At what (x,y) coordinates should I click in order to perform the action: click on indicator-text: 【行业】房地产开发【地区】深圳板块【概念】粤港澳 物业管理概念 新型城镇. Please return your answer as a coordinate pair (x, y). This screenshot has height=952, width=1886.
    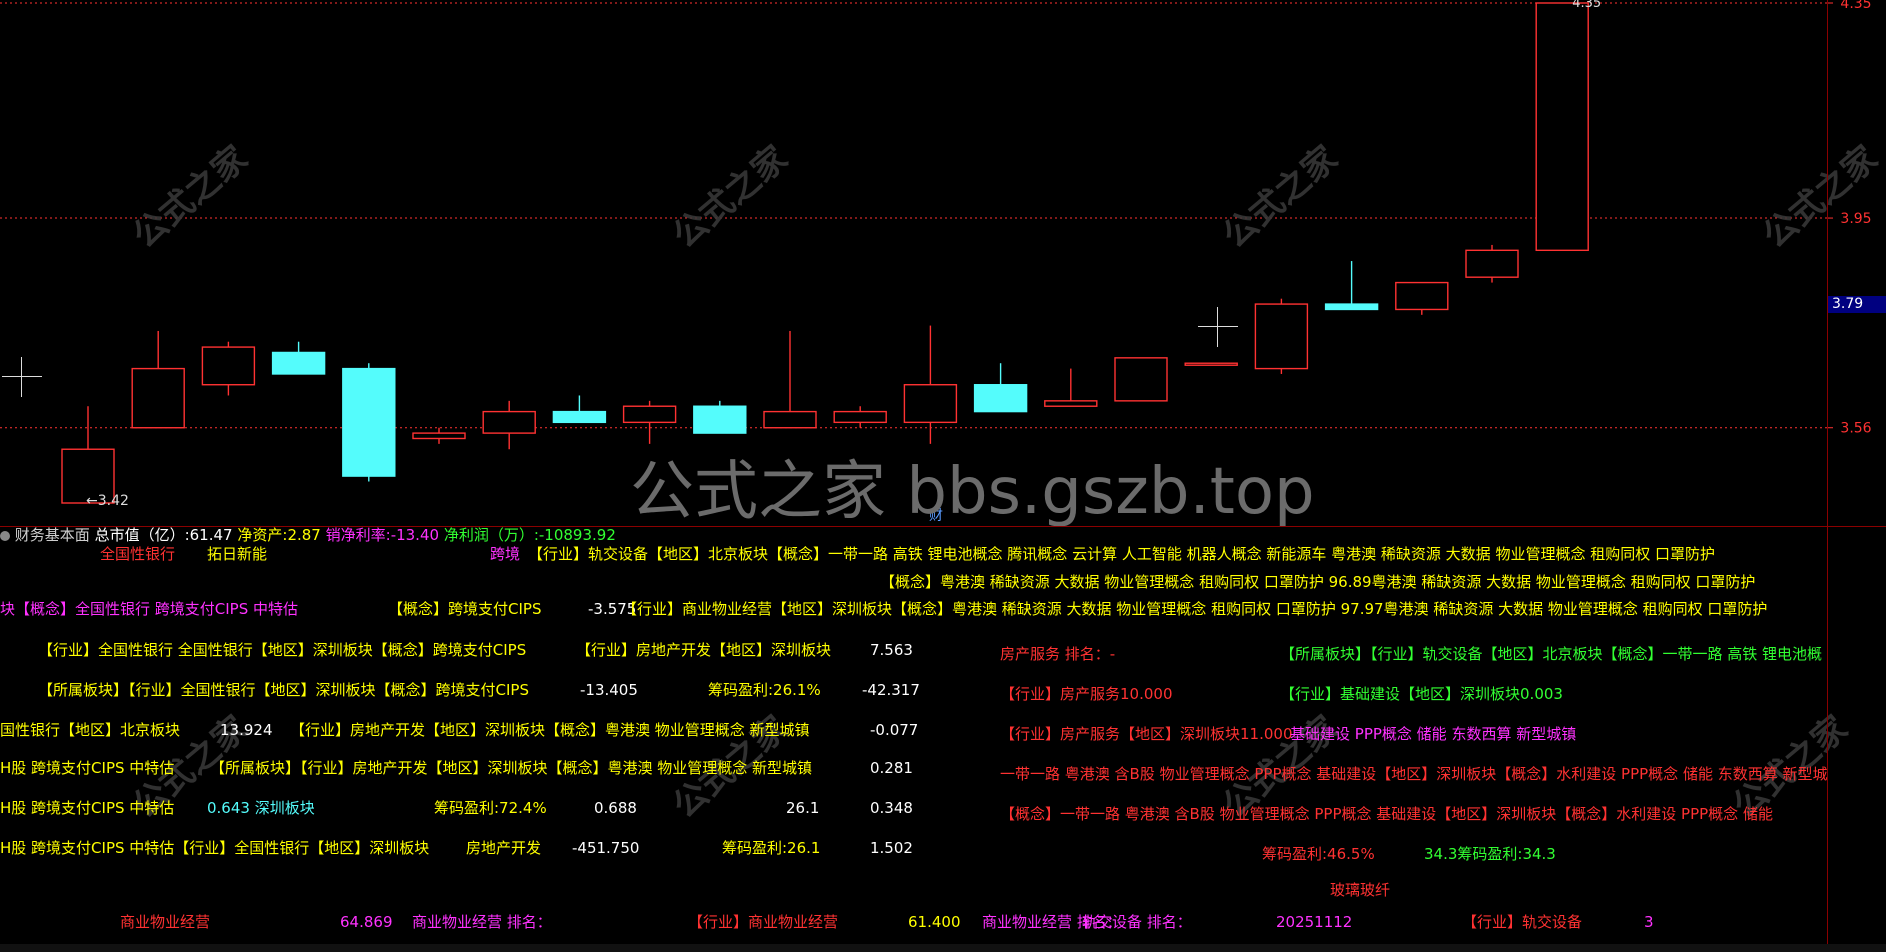
    Looking at the image, I should click on (550, 730).